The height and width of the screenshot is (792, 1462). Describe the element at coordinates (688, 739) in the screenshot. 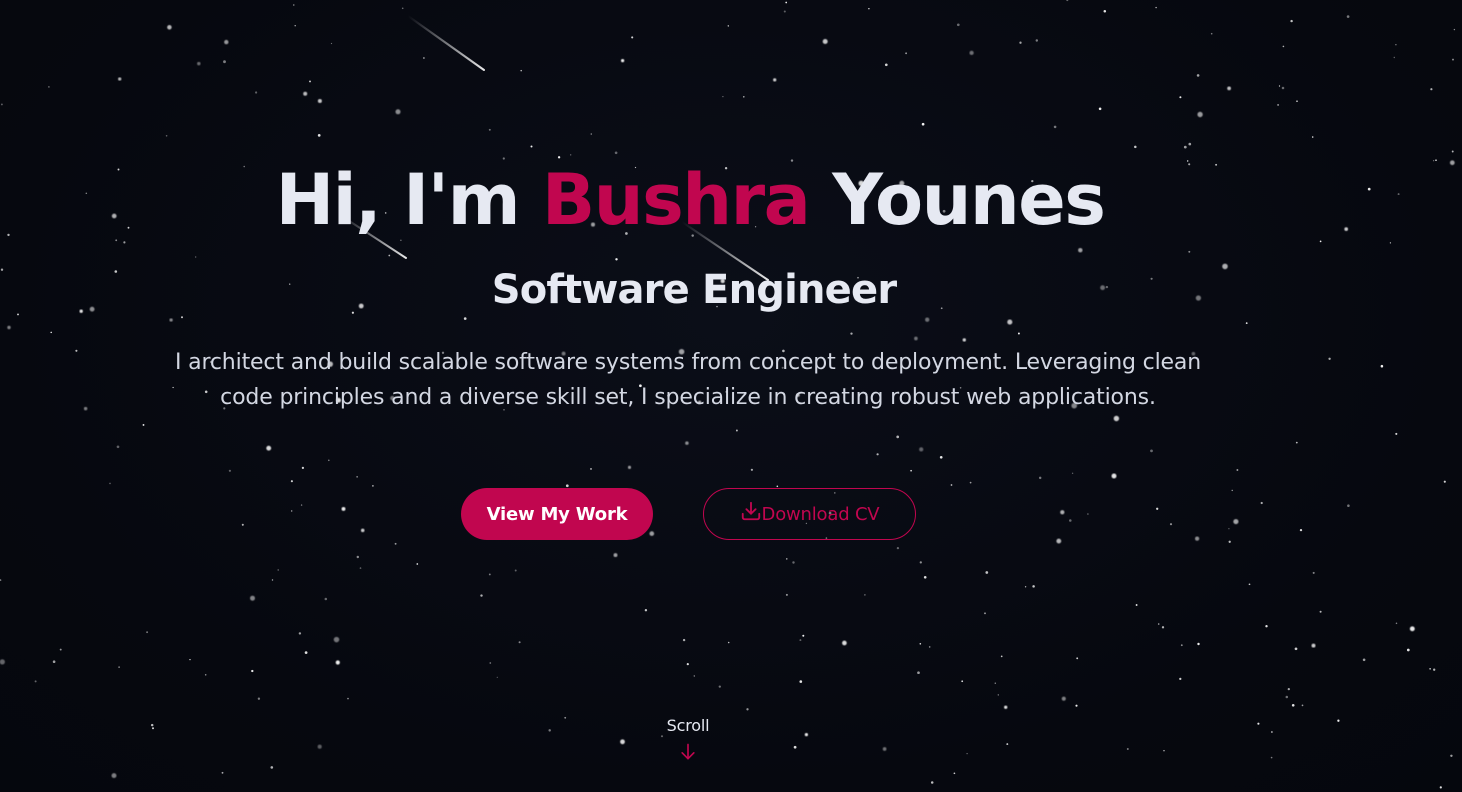

I see `scroll-indicator: Scroll` at that location.